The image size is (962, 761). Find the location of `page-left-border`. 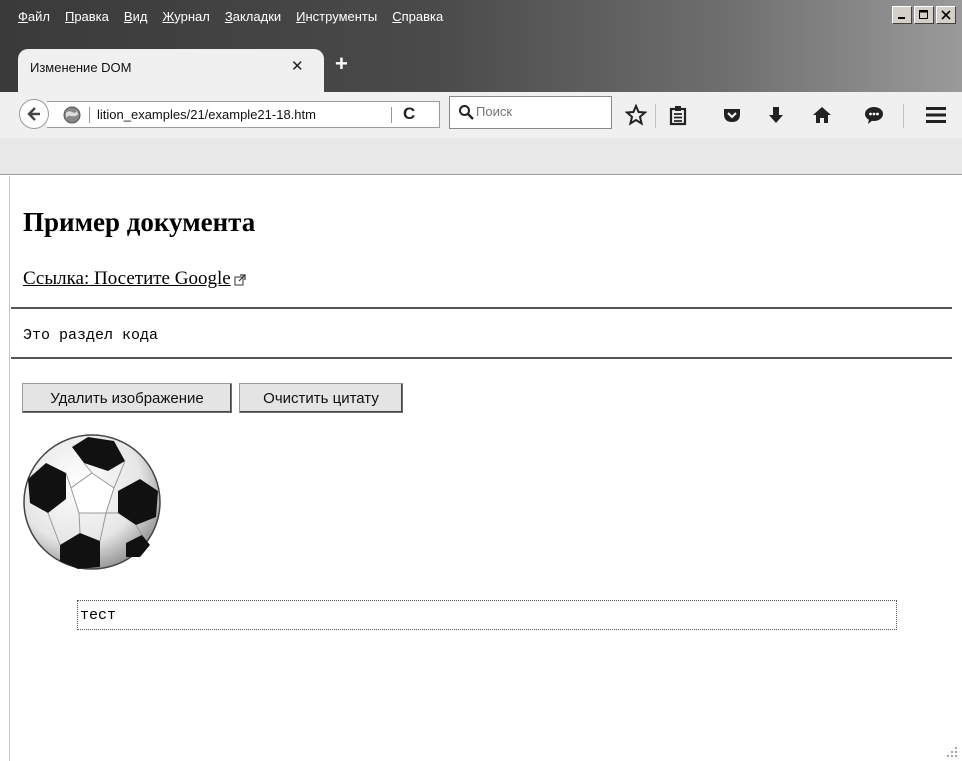

page-left-border is located at coordinates (9, 468).